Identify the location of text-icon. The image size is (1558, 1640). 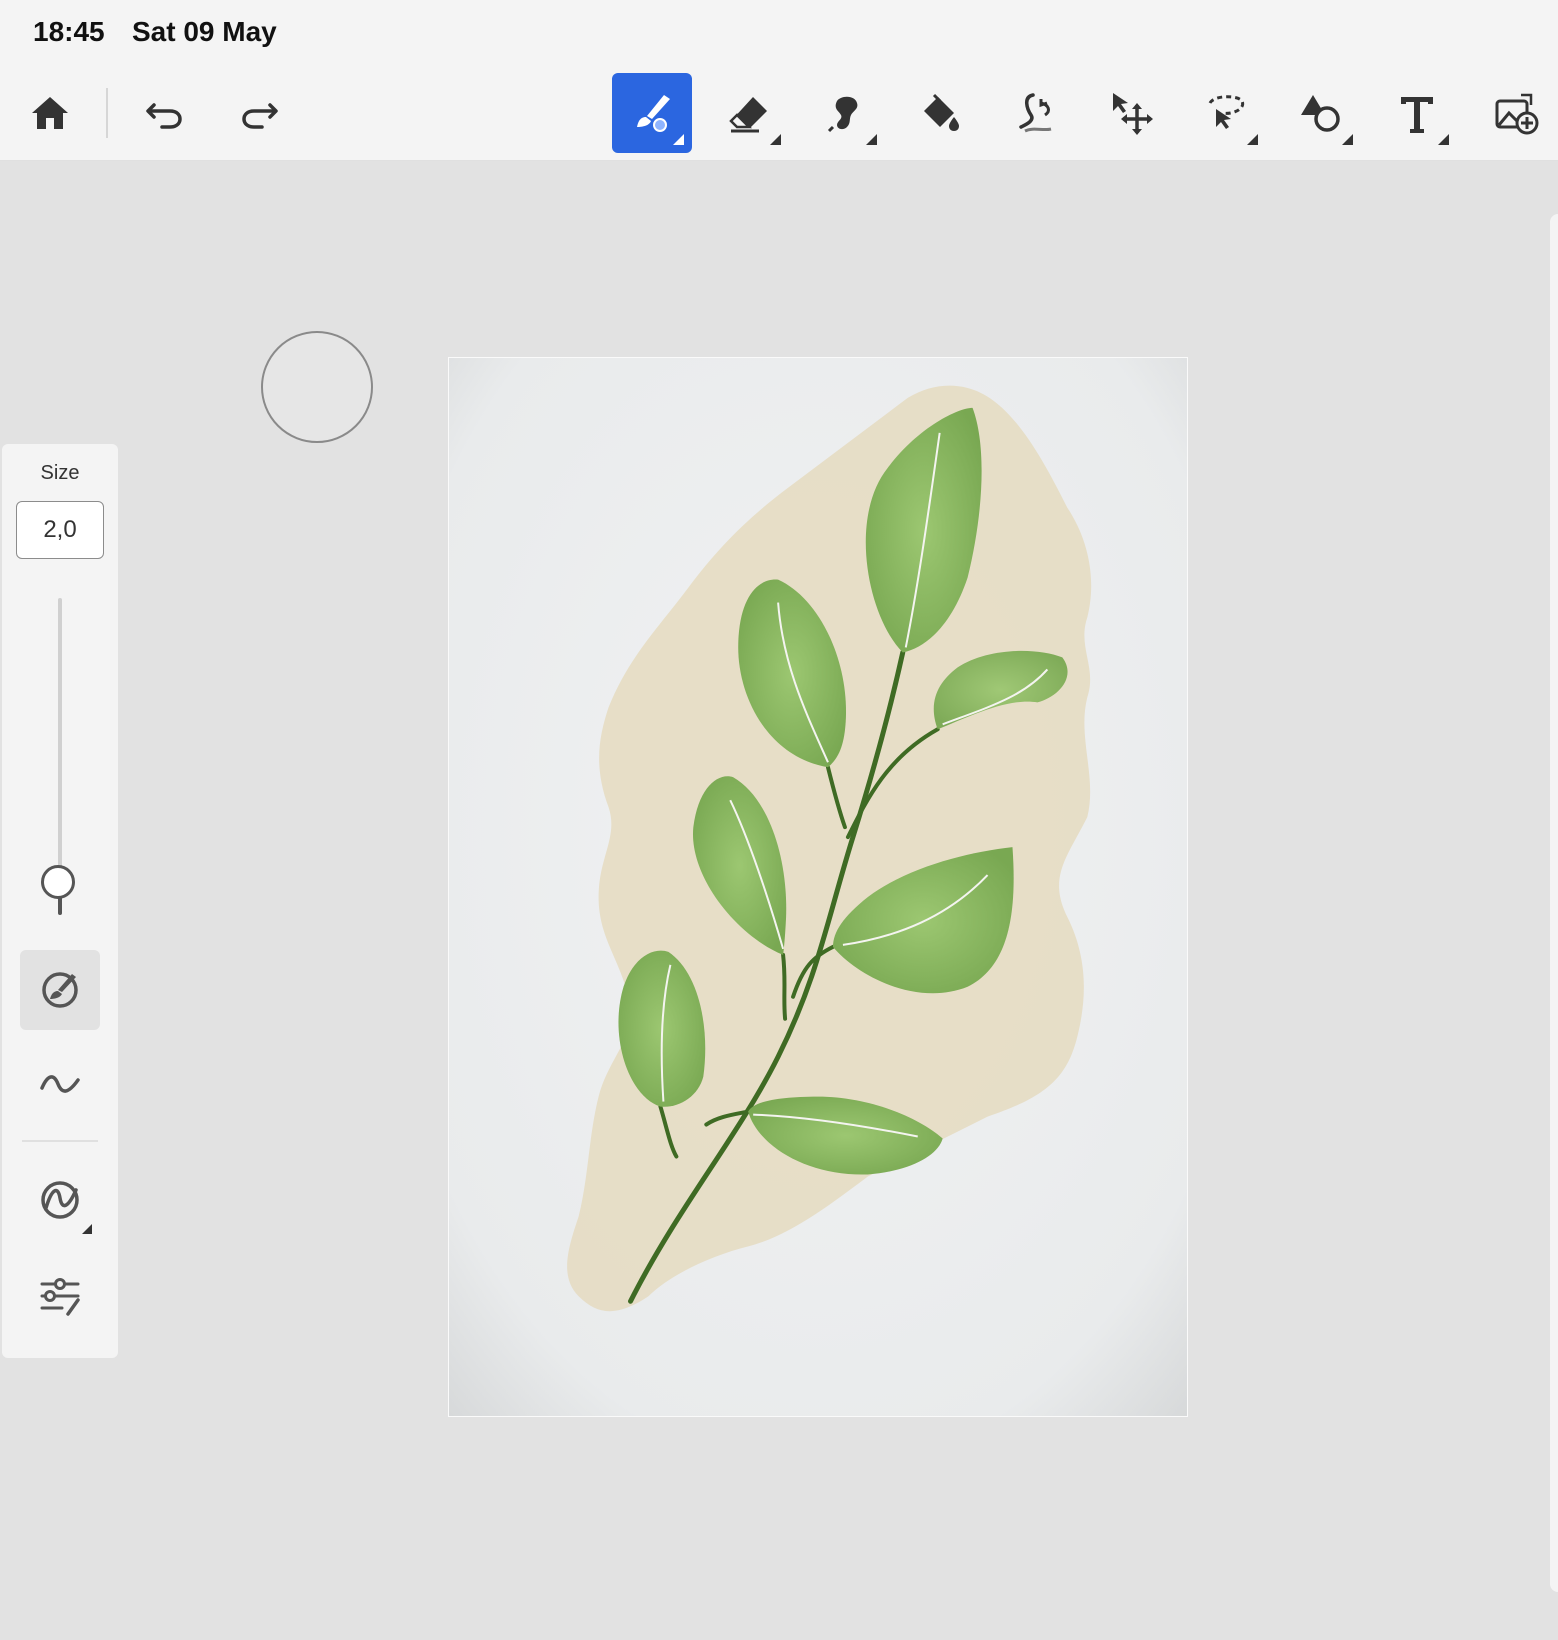
(1417, 115).